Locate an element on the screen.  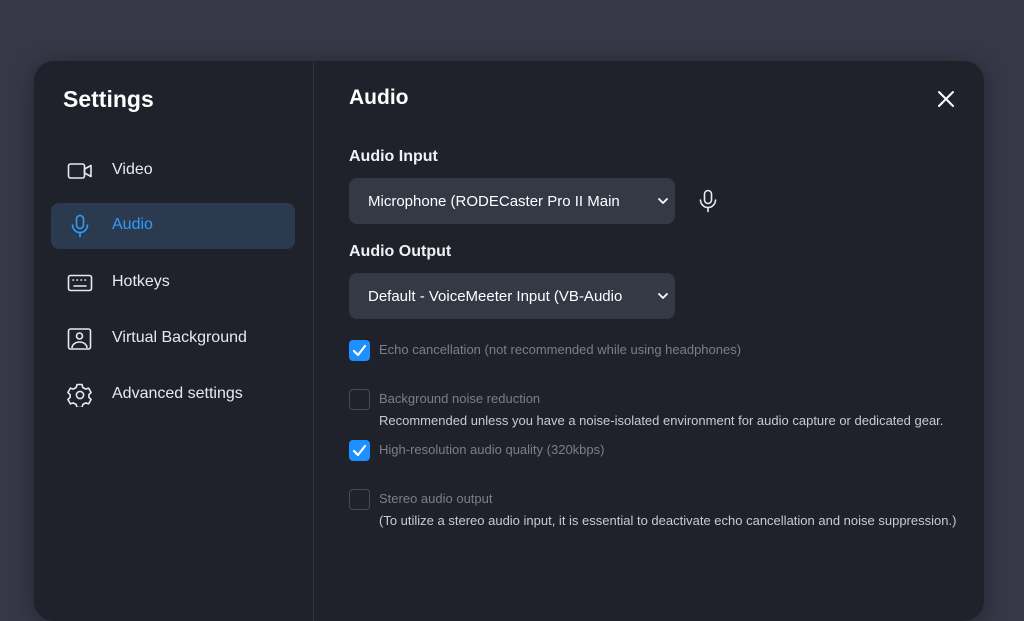
sidebar-item-advanced-settings: Advanced settings is located at coordinates (173, 395).